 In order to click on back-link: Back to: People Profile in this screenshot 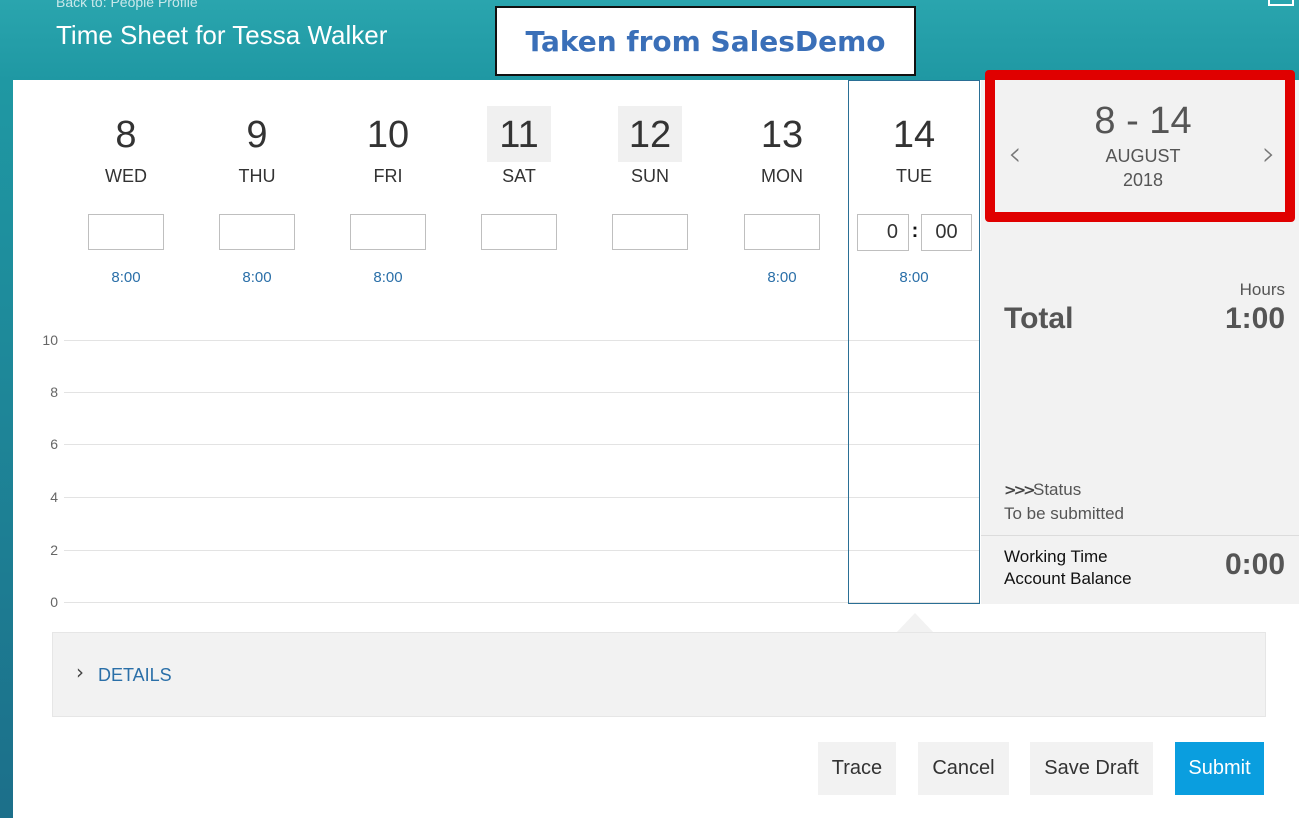, I will do `click(127, 5)`.